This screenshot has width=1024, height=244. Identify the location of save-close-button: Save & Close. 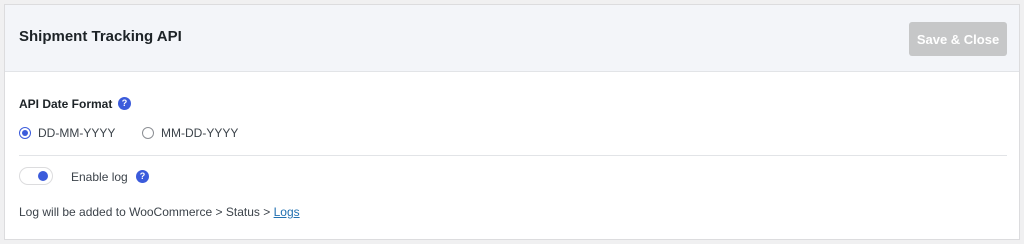
(958, 39).